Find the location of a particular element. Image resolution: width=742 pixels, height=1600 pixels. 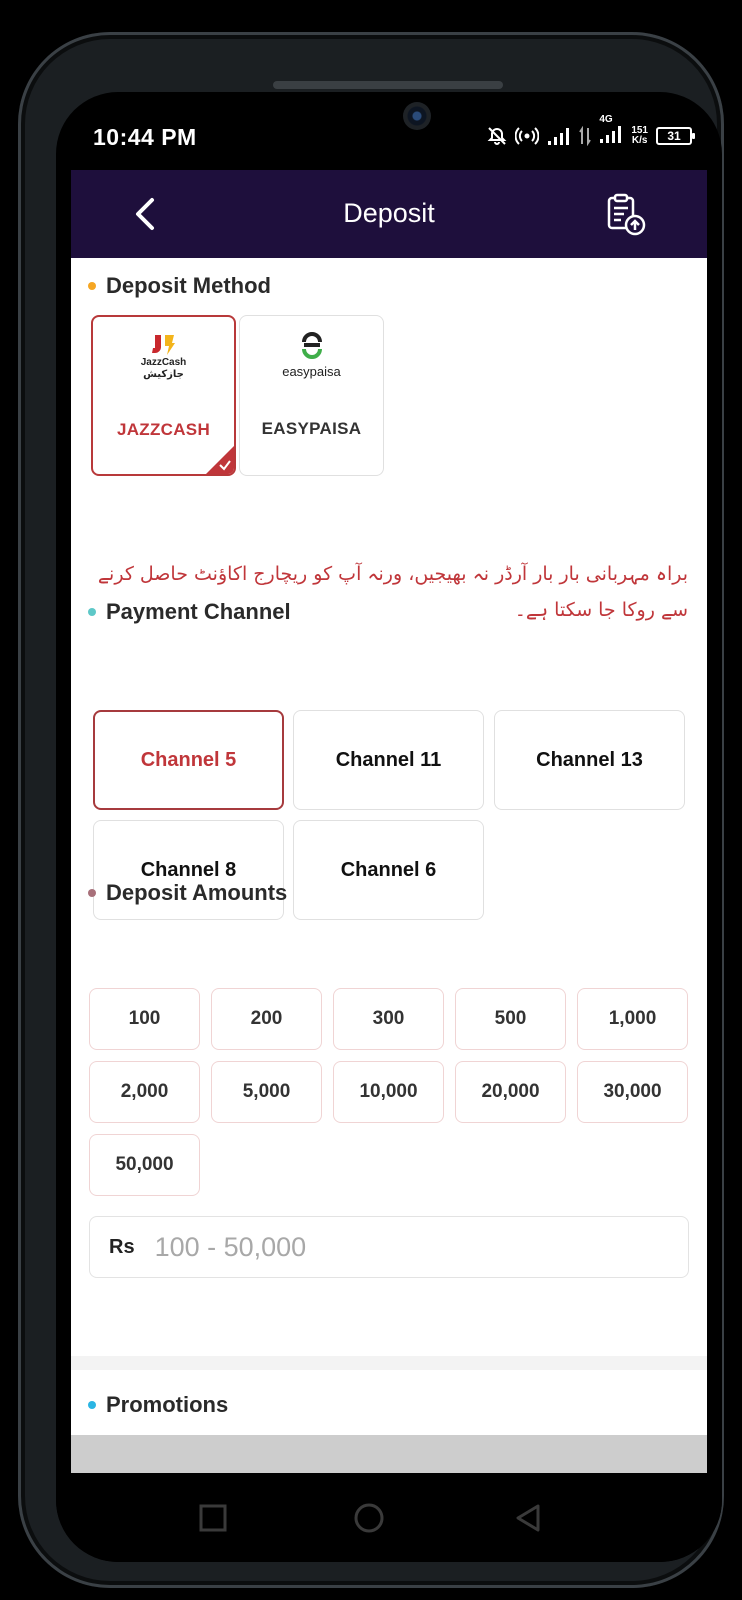

method-card-easypaisa: easypaisa EASYPAISA is located at coordinates (311, 395).